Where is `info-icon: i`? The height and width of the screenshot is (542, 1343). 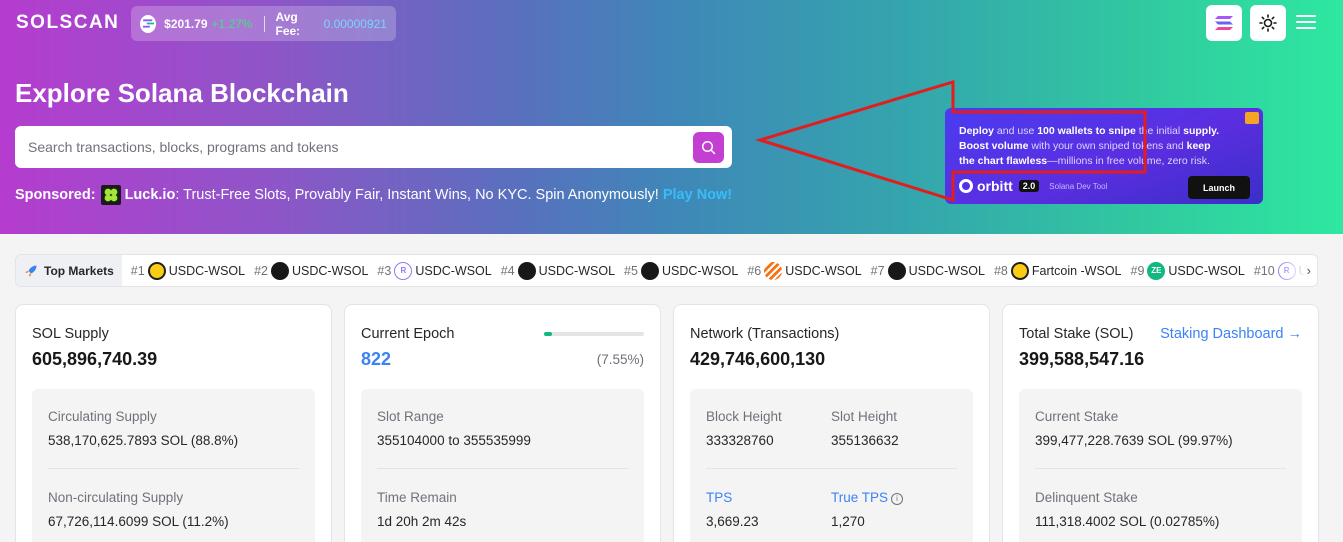 info-icon: i is located at coordinates (897, 498).